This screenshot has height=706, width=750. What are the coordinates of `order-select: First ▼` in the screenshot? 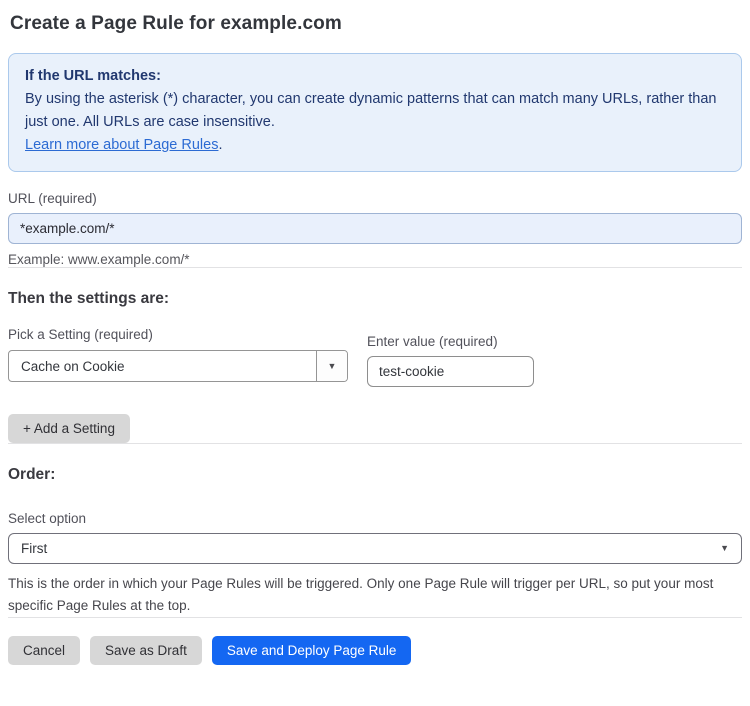 It's located at (375, 548).